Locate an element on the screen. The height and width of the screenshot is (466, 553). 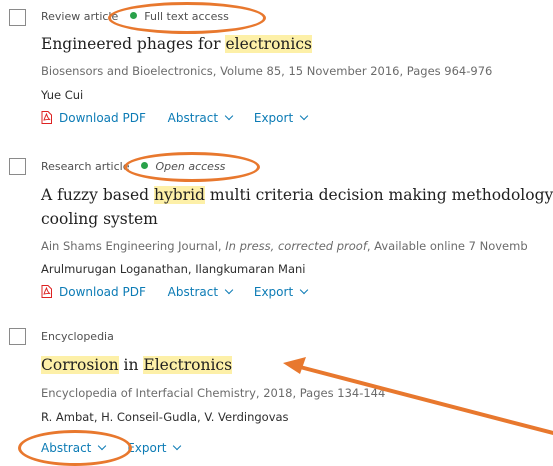
access-label: Open access is located at coordinates (190, 166).